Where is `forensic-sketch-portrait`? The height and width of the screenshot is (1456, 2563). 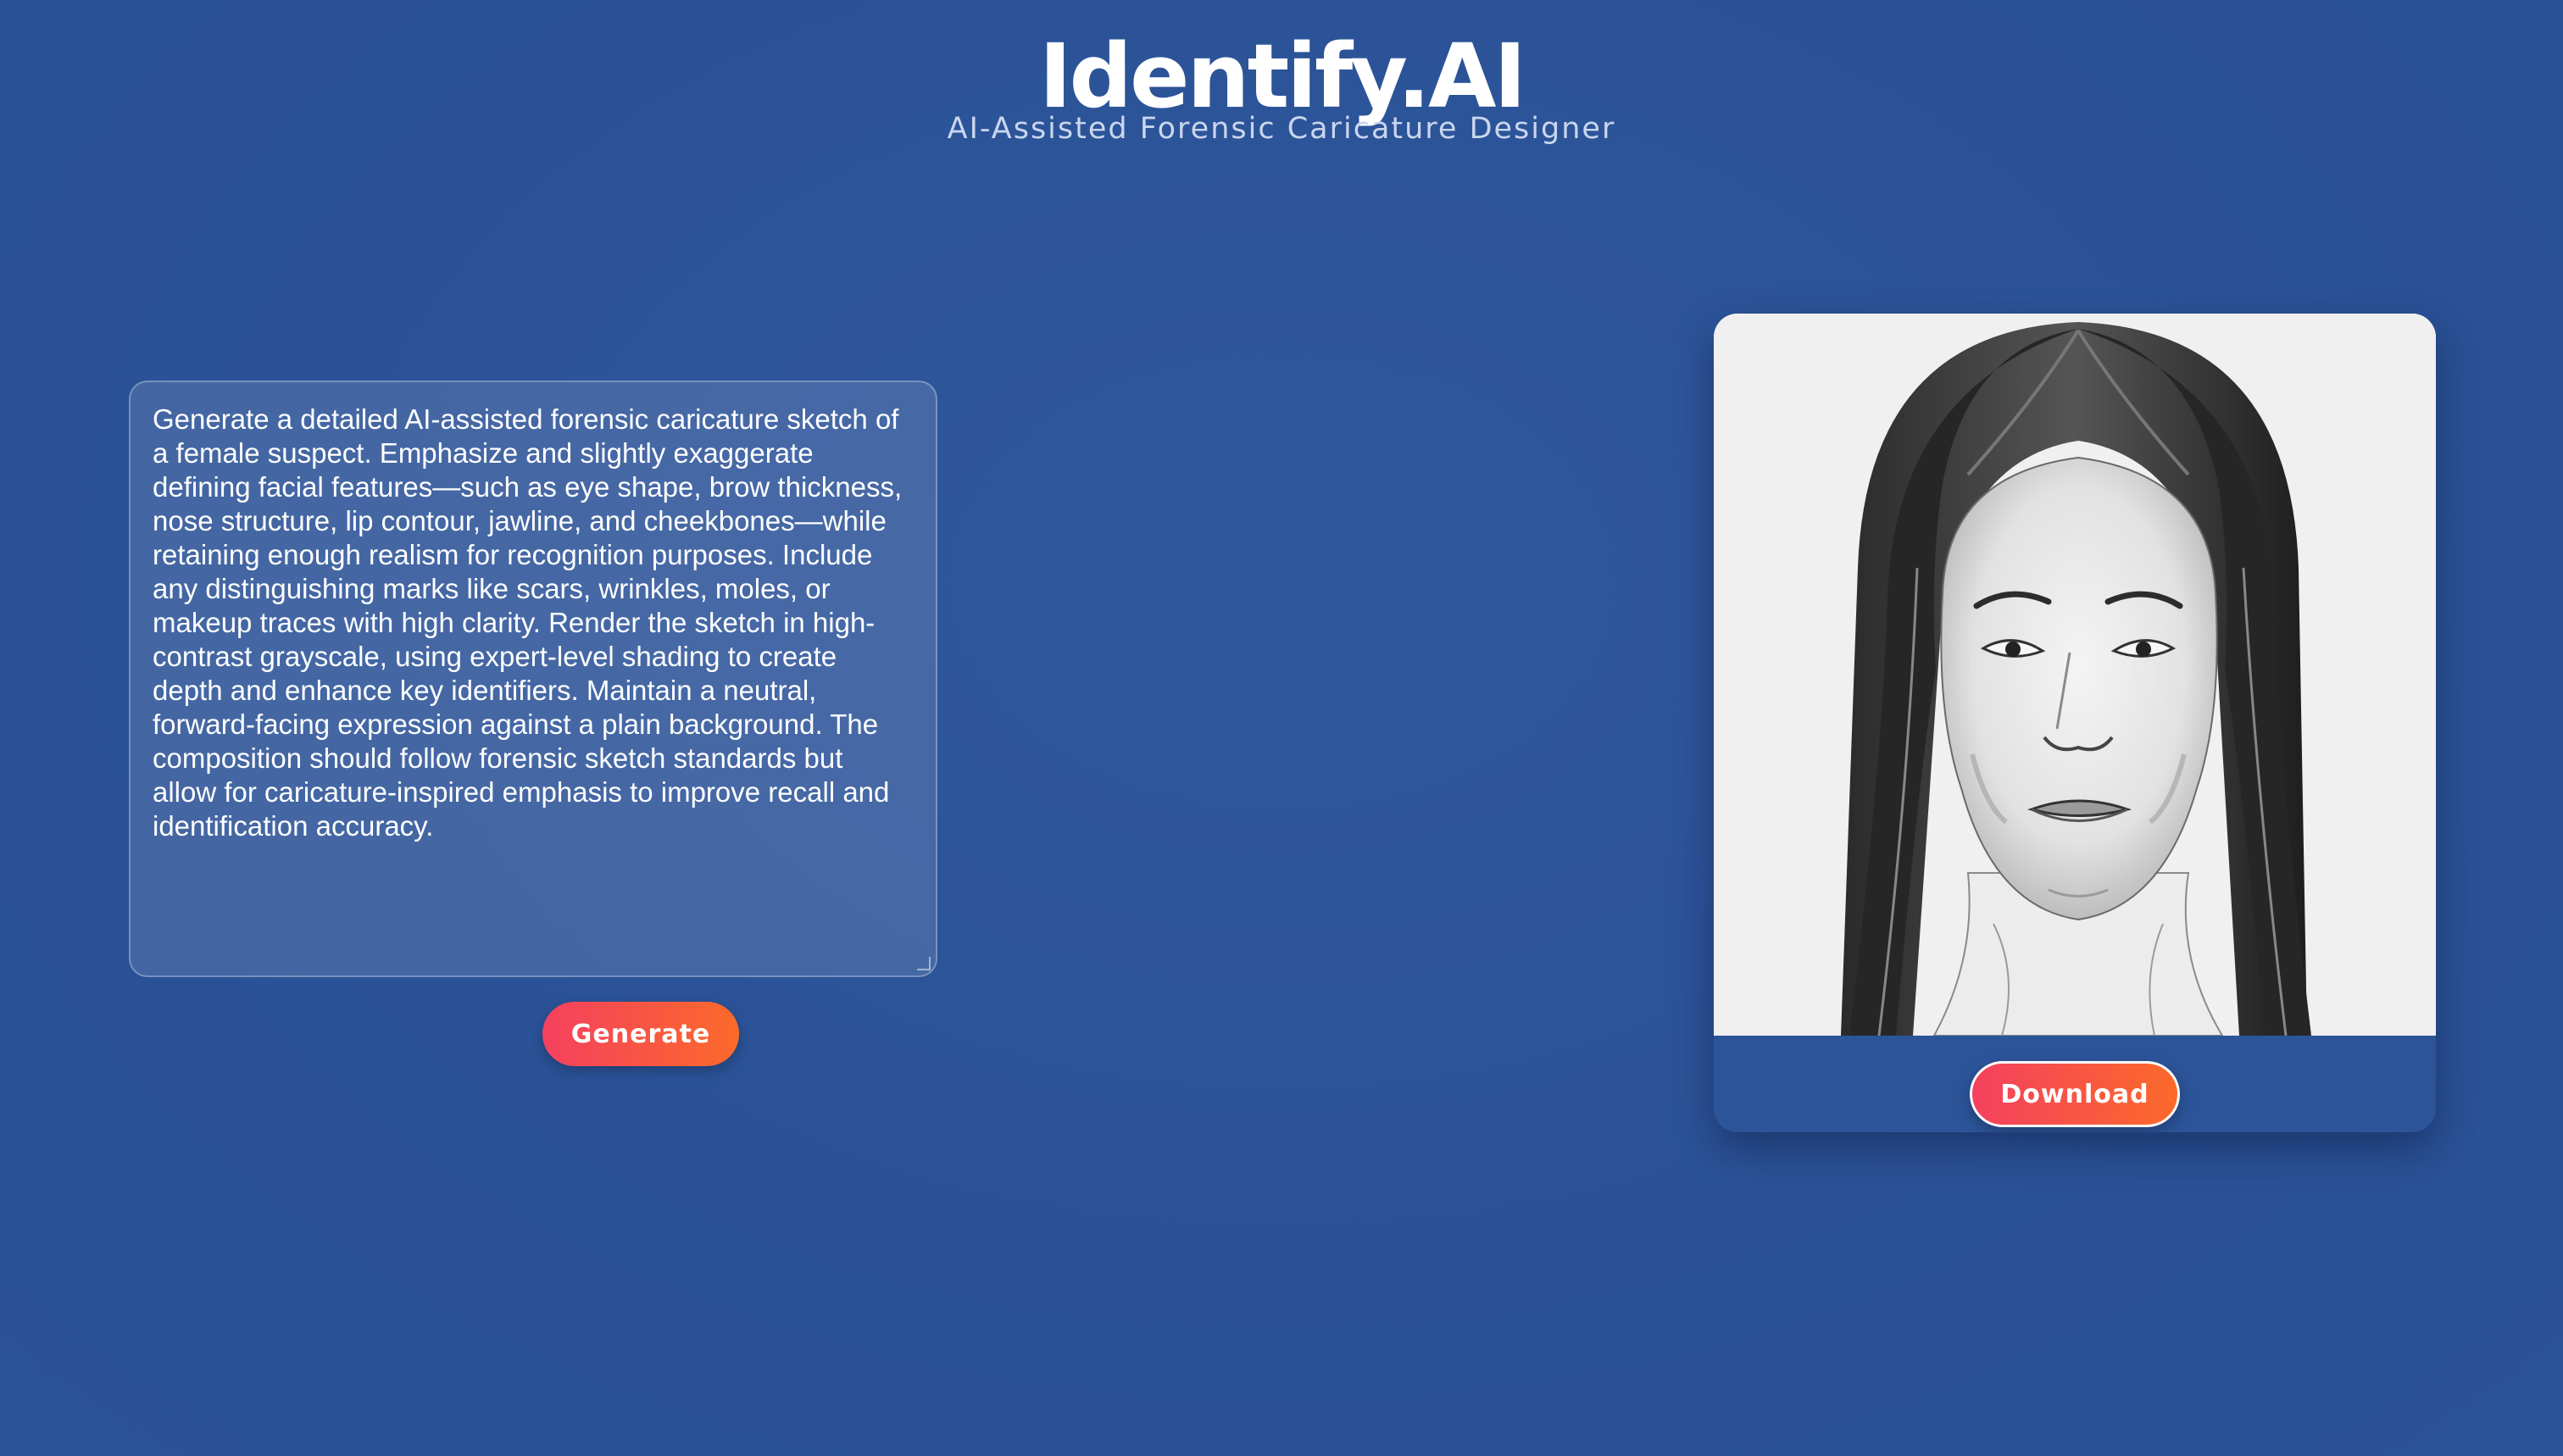
forensic-sketch-portrait is located at coordinates (2075, 675).